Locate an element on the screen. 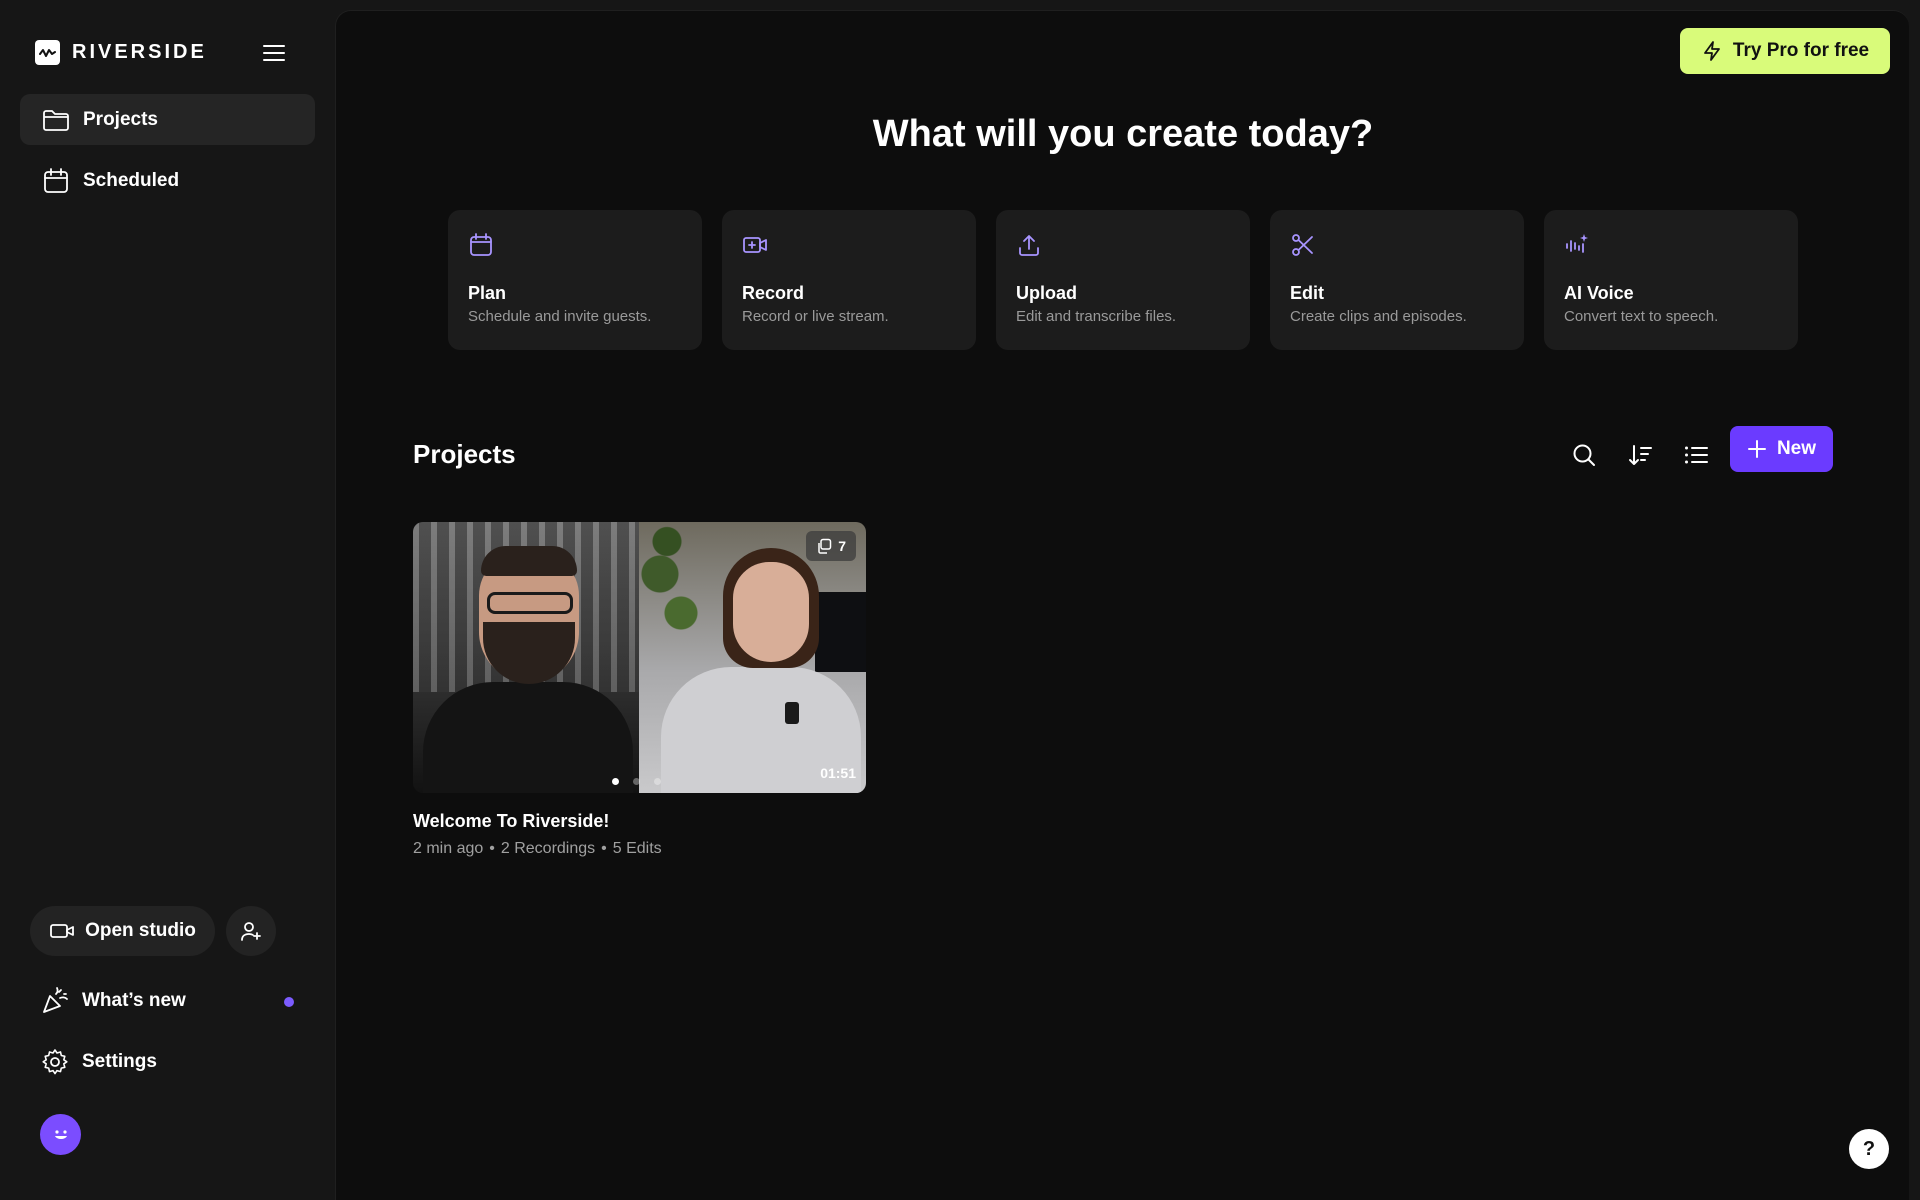 This screenshot has width=1920, height=1200. logo-mark-icon is located at coordinates (47, 52).